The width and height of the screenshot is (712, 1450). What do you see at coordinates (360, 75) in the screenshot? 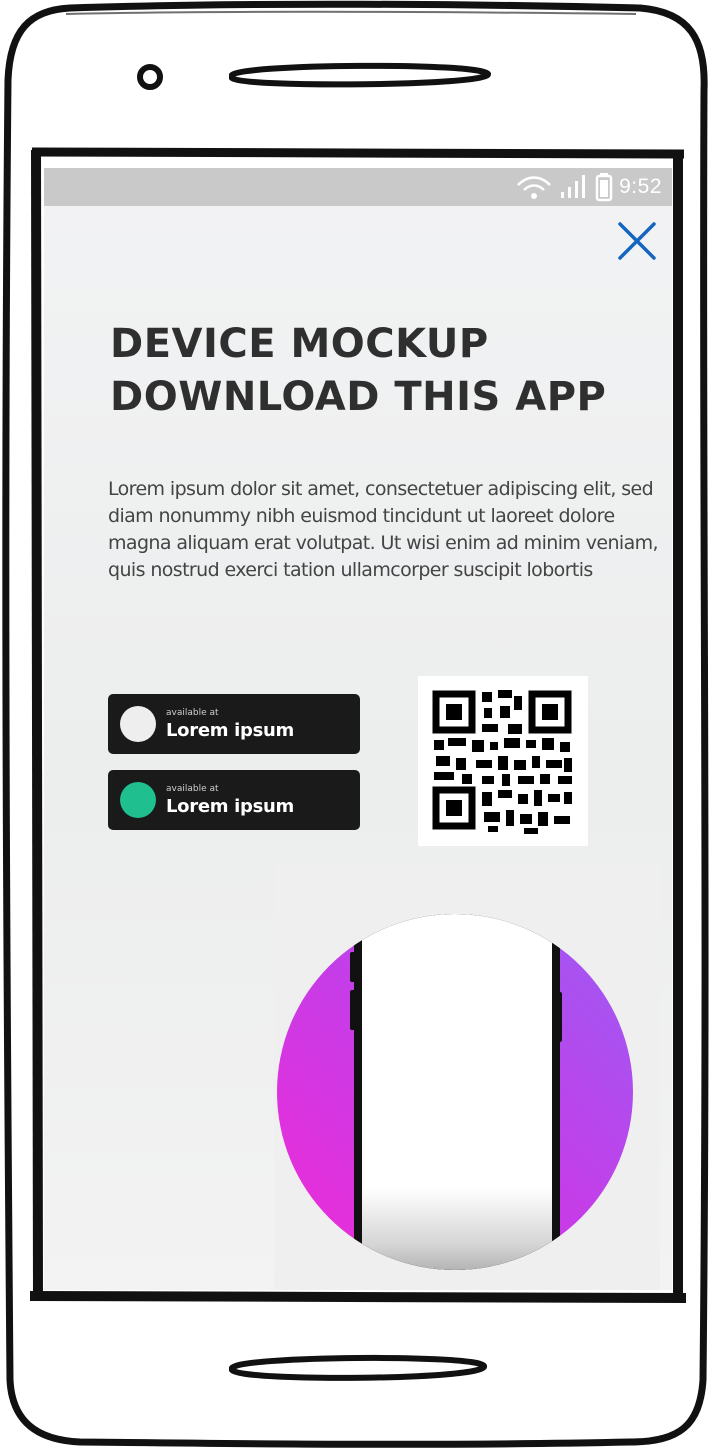
I see `speaker-icon` at bounding box center [360, 75].